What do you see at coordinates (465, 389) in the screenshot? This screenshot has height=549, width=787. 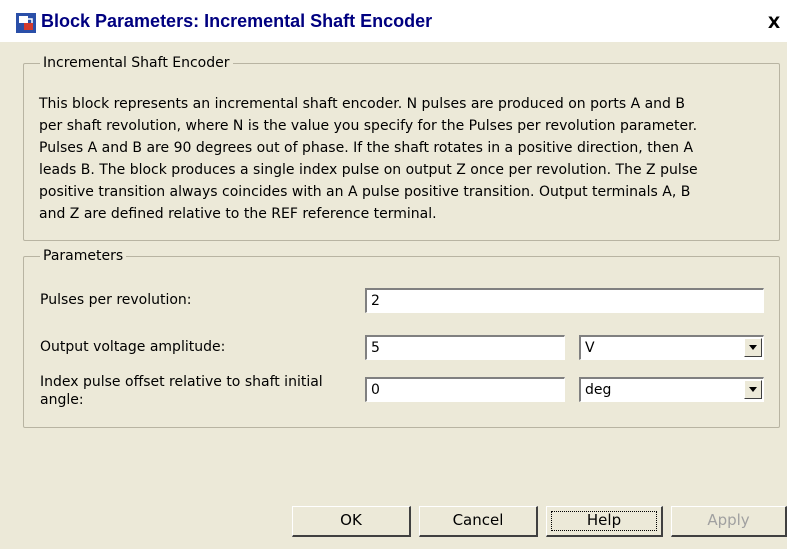 I see `index-pulse-offset-field: 0` at bounding box center [465, 389].